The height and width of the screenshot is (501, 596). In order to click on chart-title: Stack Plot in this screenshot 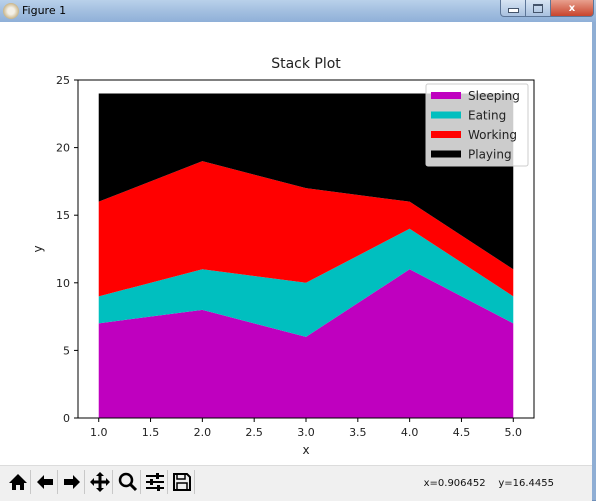, I will do `click(306, 64)`.